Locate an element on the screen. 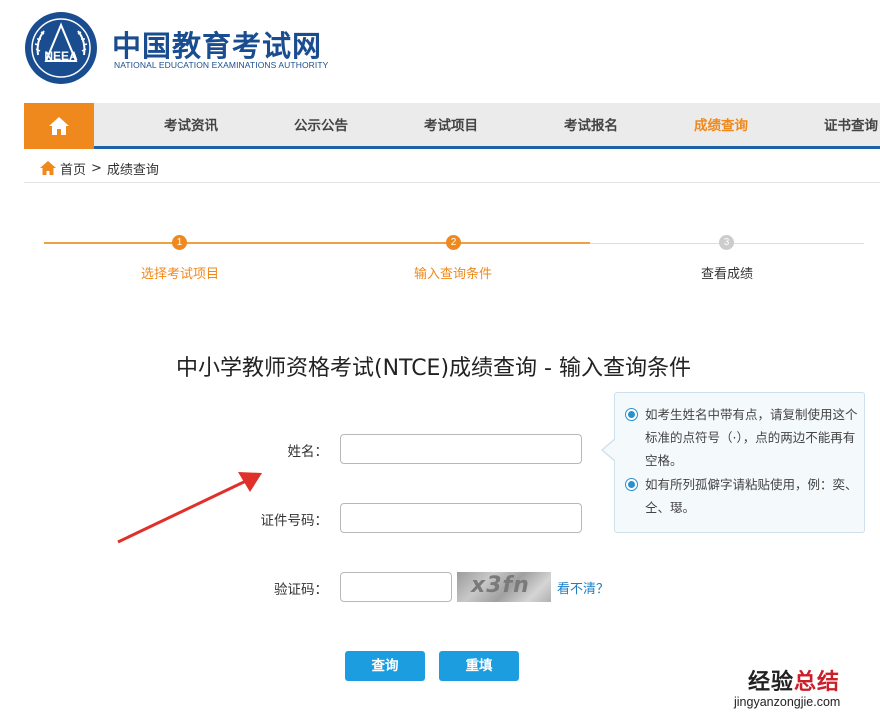 This screenshot has width=880, height=717. step-1-label: 选择考试项目 is located at coordinates (179, 274).